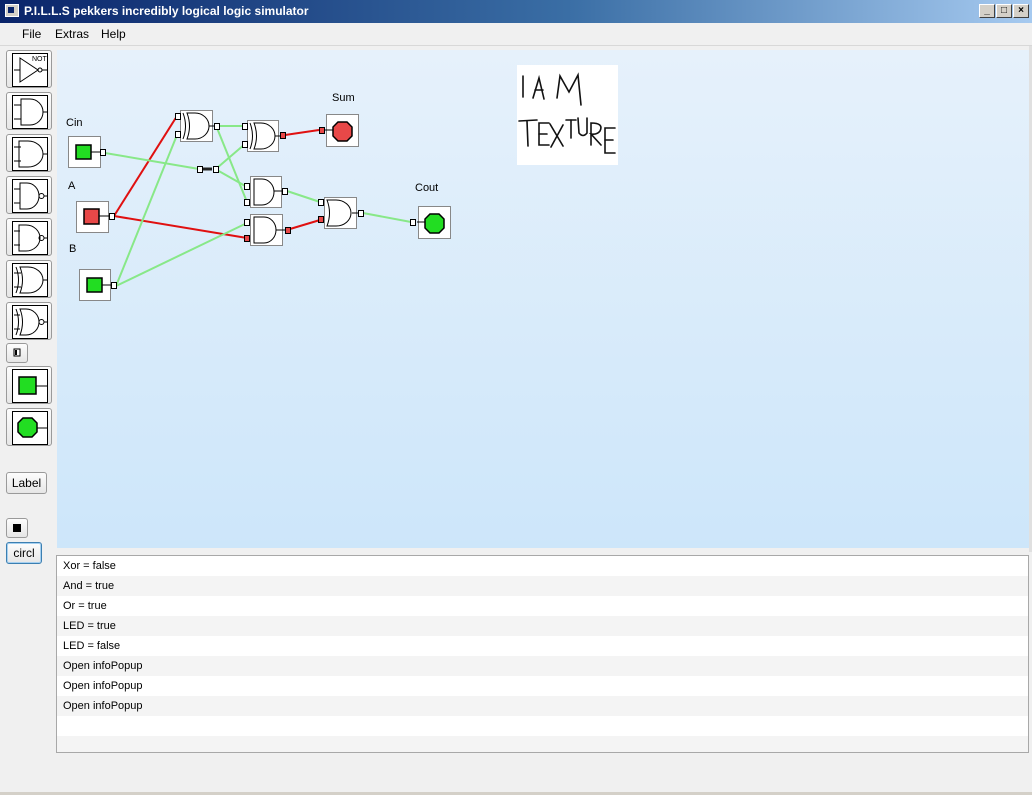 The image size is (1032, 795). Describe the element at coordinates (208, 169) in the screenshot. I see `junction-node` at that location.